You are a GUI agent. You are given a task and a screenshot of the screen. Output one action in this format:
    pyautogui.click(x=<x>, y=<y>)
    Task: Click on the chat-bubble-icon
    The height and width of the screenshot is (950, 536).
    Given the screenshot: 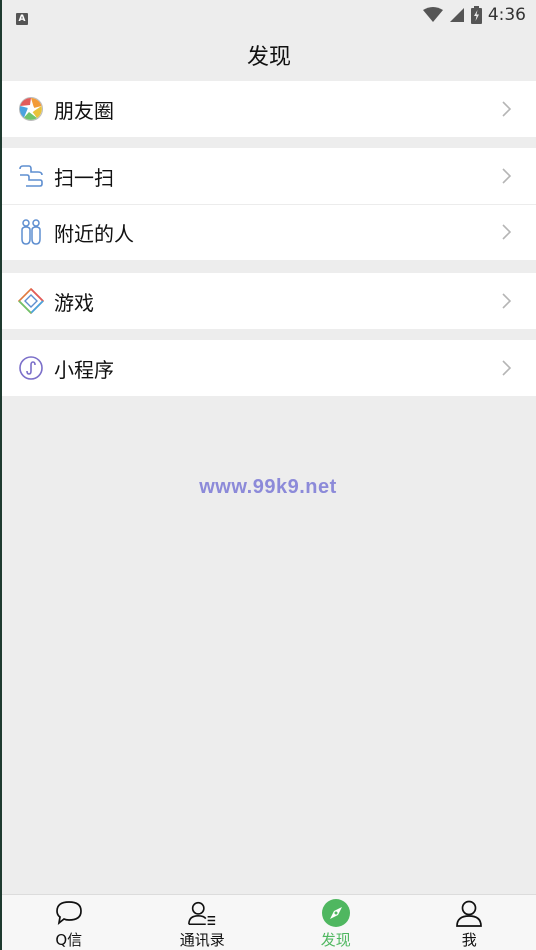 What is the action you would take?
    pyautogui.click(x=69, y=913)
    